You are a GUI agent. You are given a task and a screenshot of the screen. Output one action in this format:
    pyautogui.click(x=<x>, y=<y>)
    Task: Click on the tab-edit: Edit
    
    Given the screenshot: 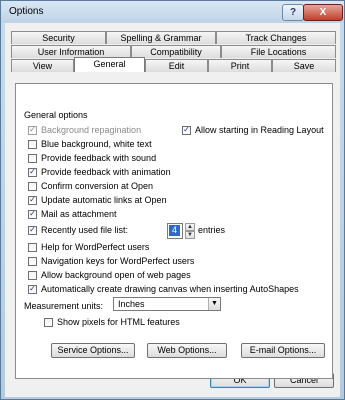 What is the action you would take?
    pyautogui.click(x=176, y=65)
    